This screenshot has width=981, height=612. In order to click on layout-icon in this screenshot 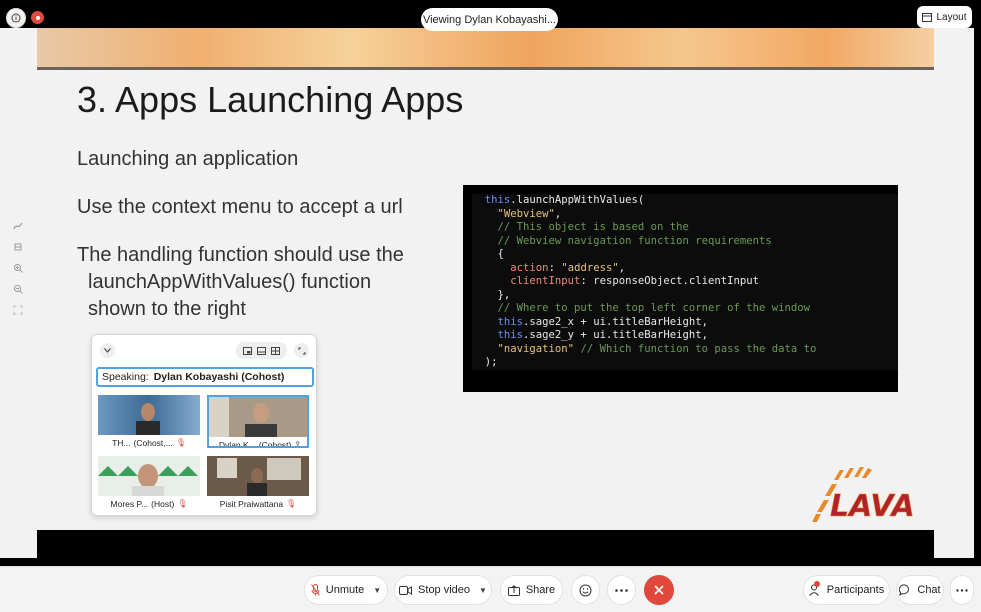, I will do `click(927, 17)`.